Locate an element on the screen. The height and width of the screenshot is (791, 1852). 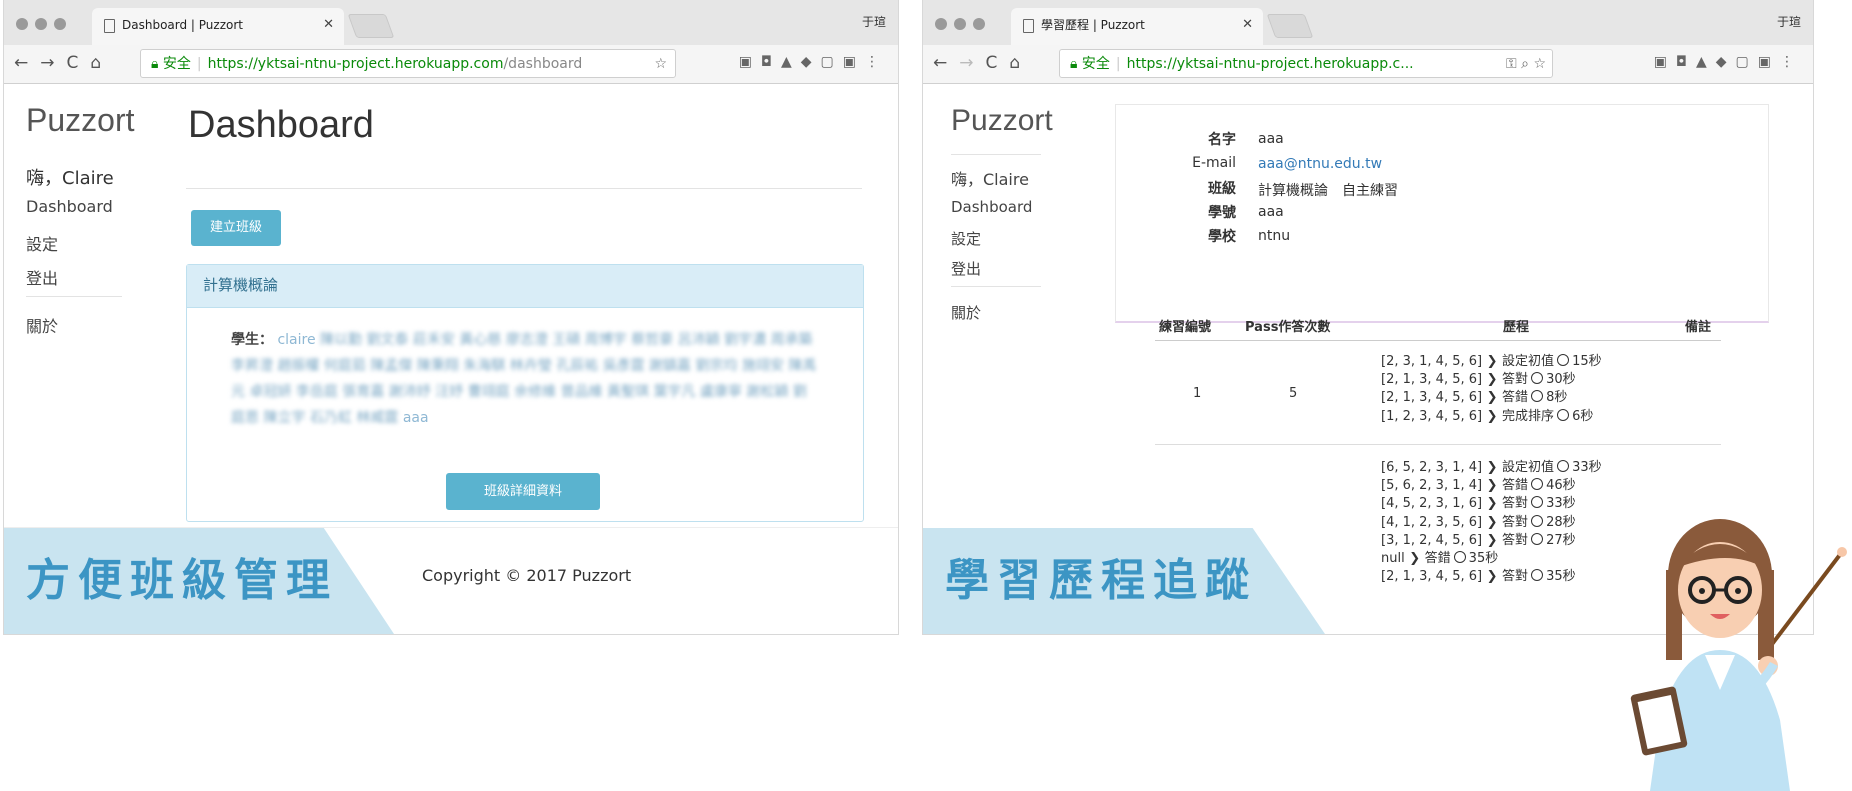
lock-icon: 🔒︎ is located at coordinates (1074, 64).